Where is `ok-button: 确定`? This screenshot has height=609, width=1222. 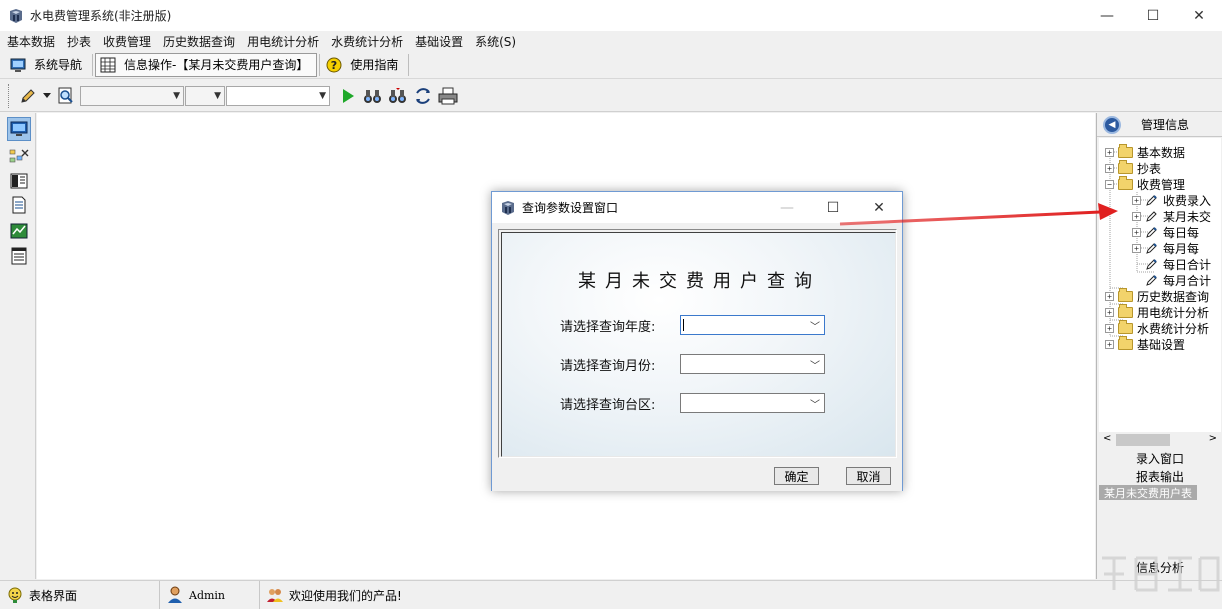
ok-button: 确定 is located at coordinates (796, 476).